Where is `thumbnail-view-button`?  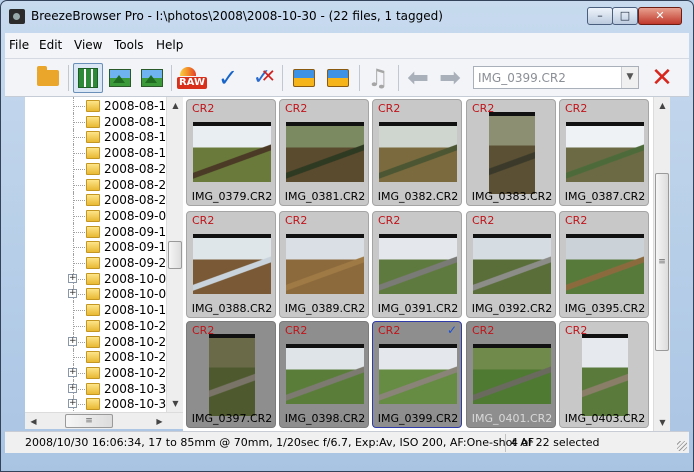 thumbnail-view-button is located at coordinates (88, 78).